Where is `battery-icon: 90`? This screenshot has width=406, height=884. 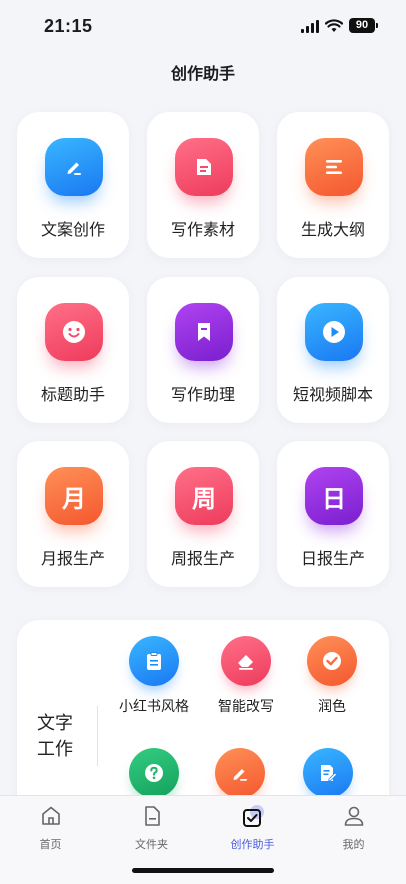
battery-icon: 90 is located at coordinates (363, 25).